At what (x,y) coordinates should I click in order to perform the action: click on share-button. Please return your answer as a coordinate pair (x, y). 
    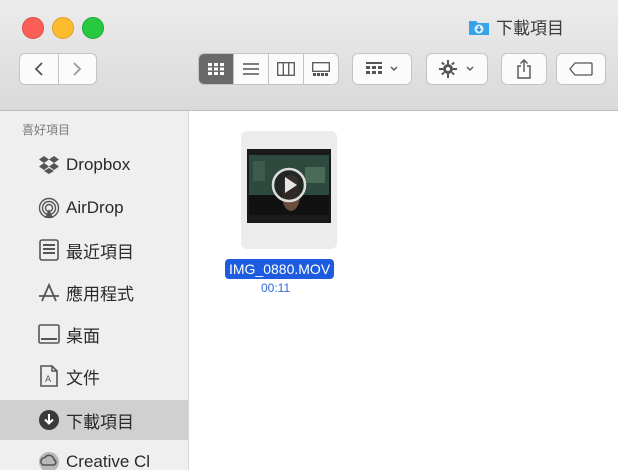
    Looking at the image, I should click on (524, 69).